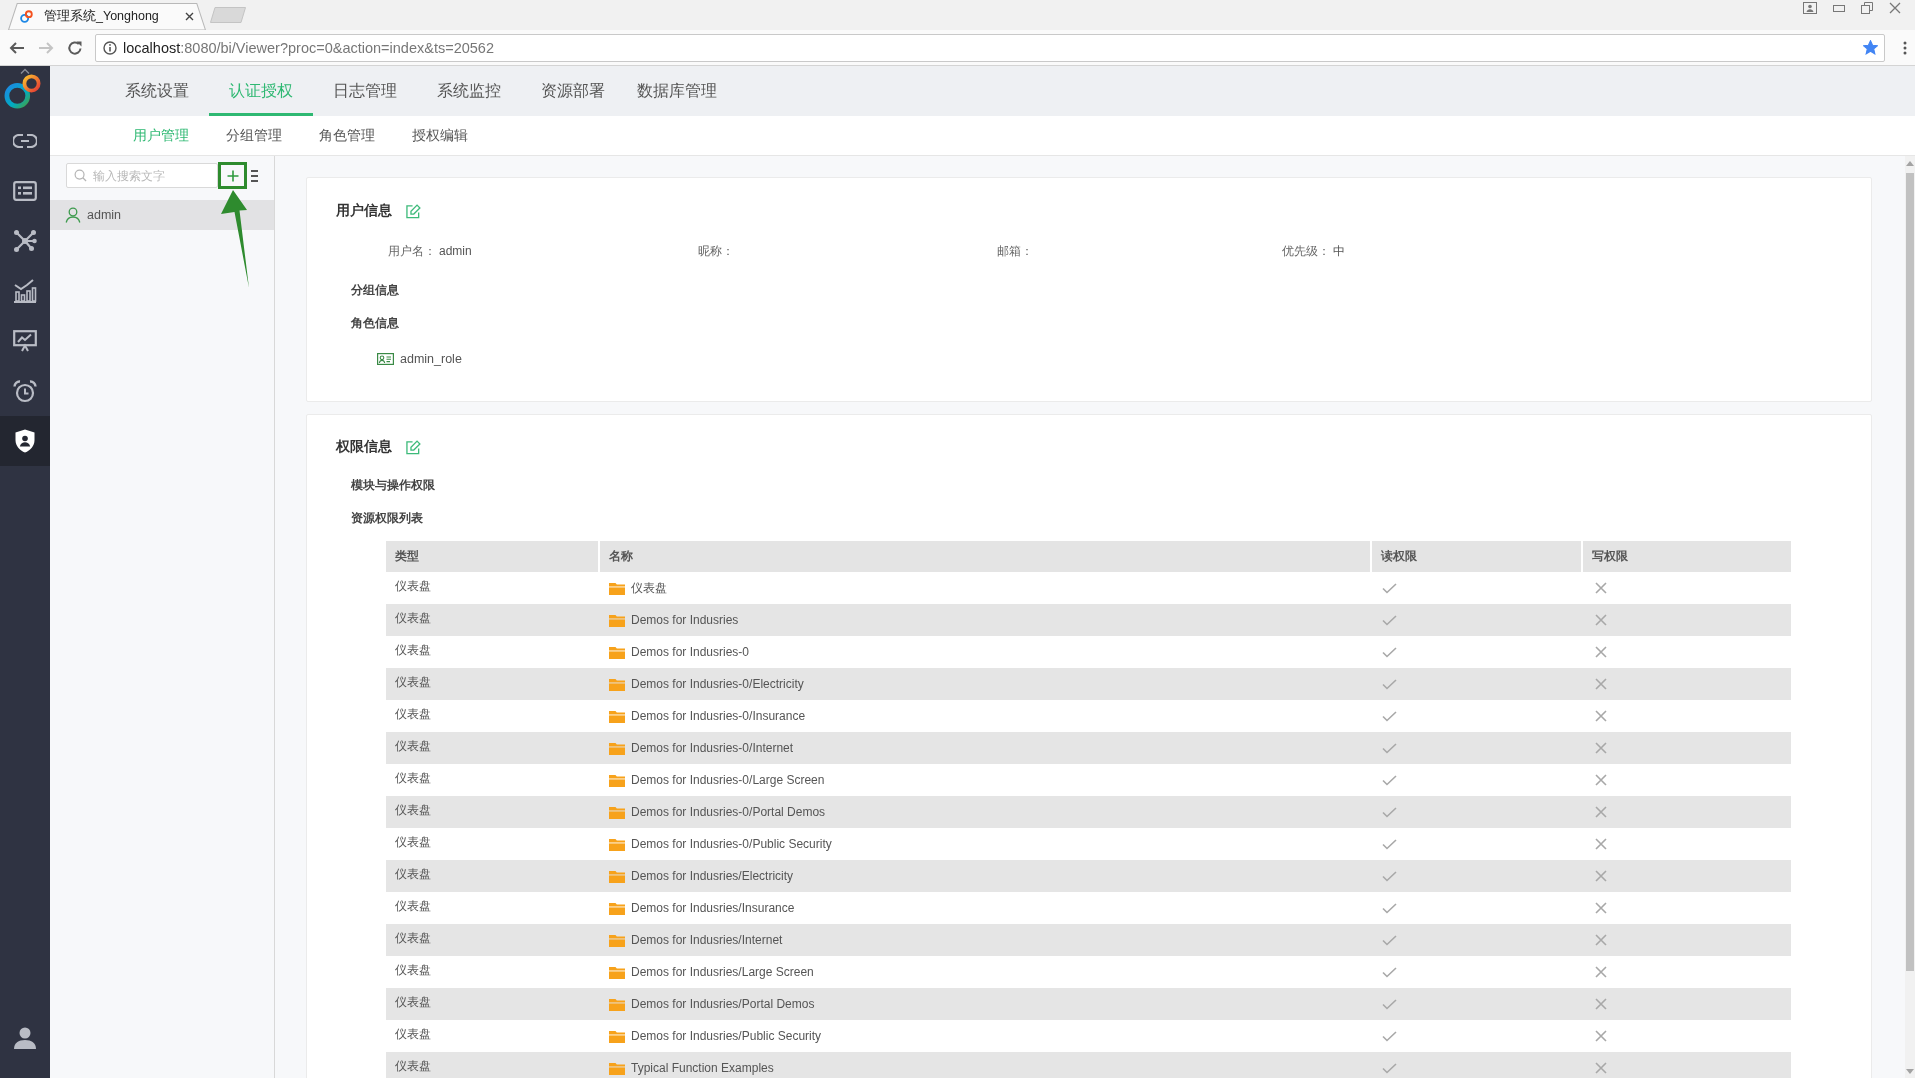 The width and height of the screenshot is (1915, 1078). I want to click on restore-icon, so click(1867, 8).